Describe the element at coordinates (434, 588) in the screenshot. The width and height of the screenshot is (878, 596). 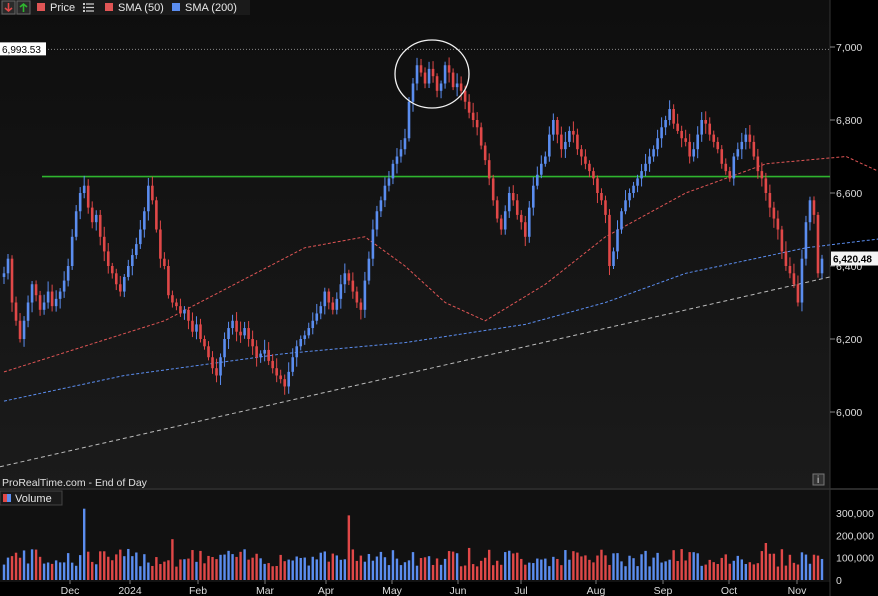
I see `time-axis: Dec 2024 Feb Mar Apr May Jun Jul Aug Sep Oct Nov` at that location.